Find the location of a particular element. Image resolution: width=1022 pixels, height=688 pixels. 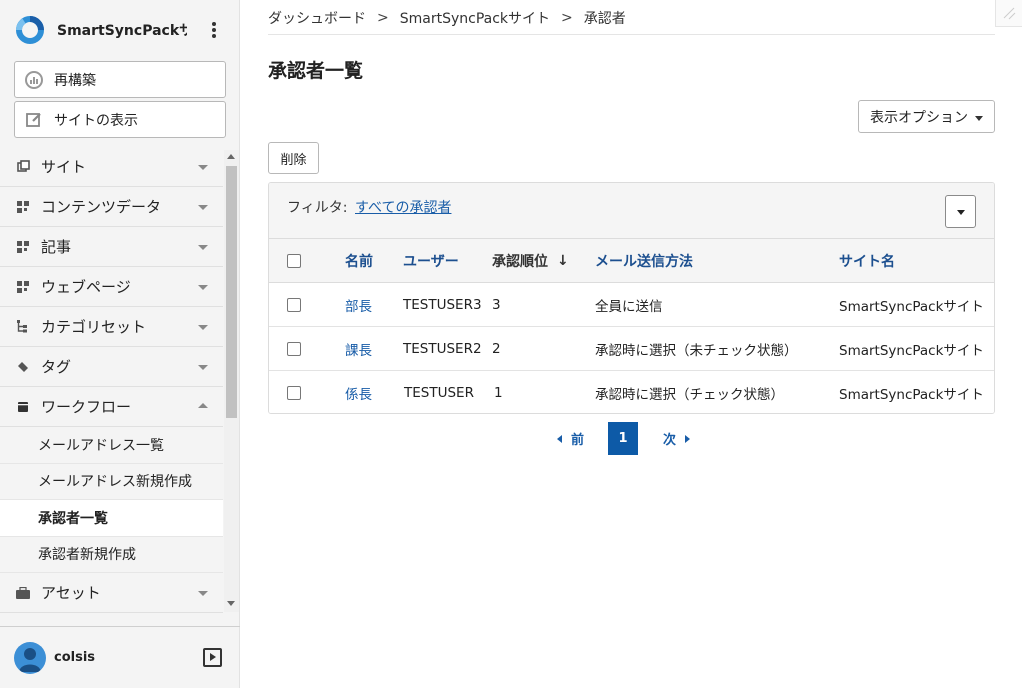

sidebar-item-category-sets: カテゴリセット is located at coordinates (111, 327).